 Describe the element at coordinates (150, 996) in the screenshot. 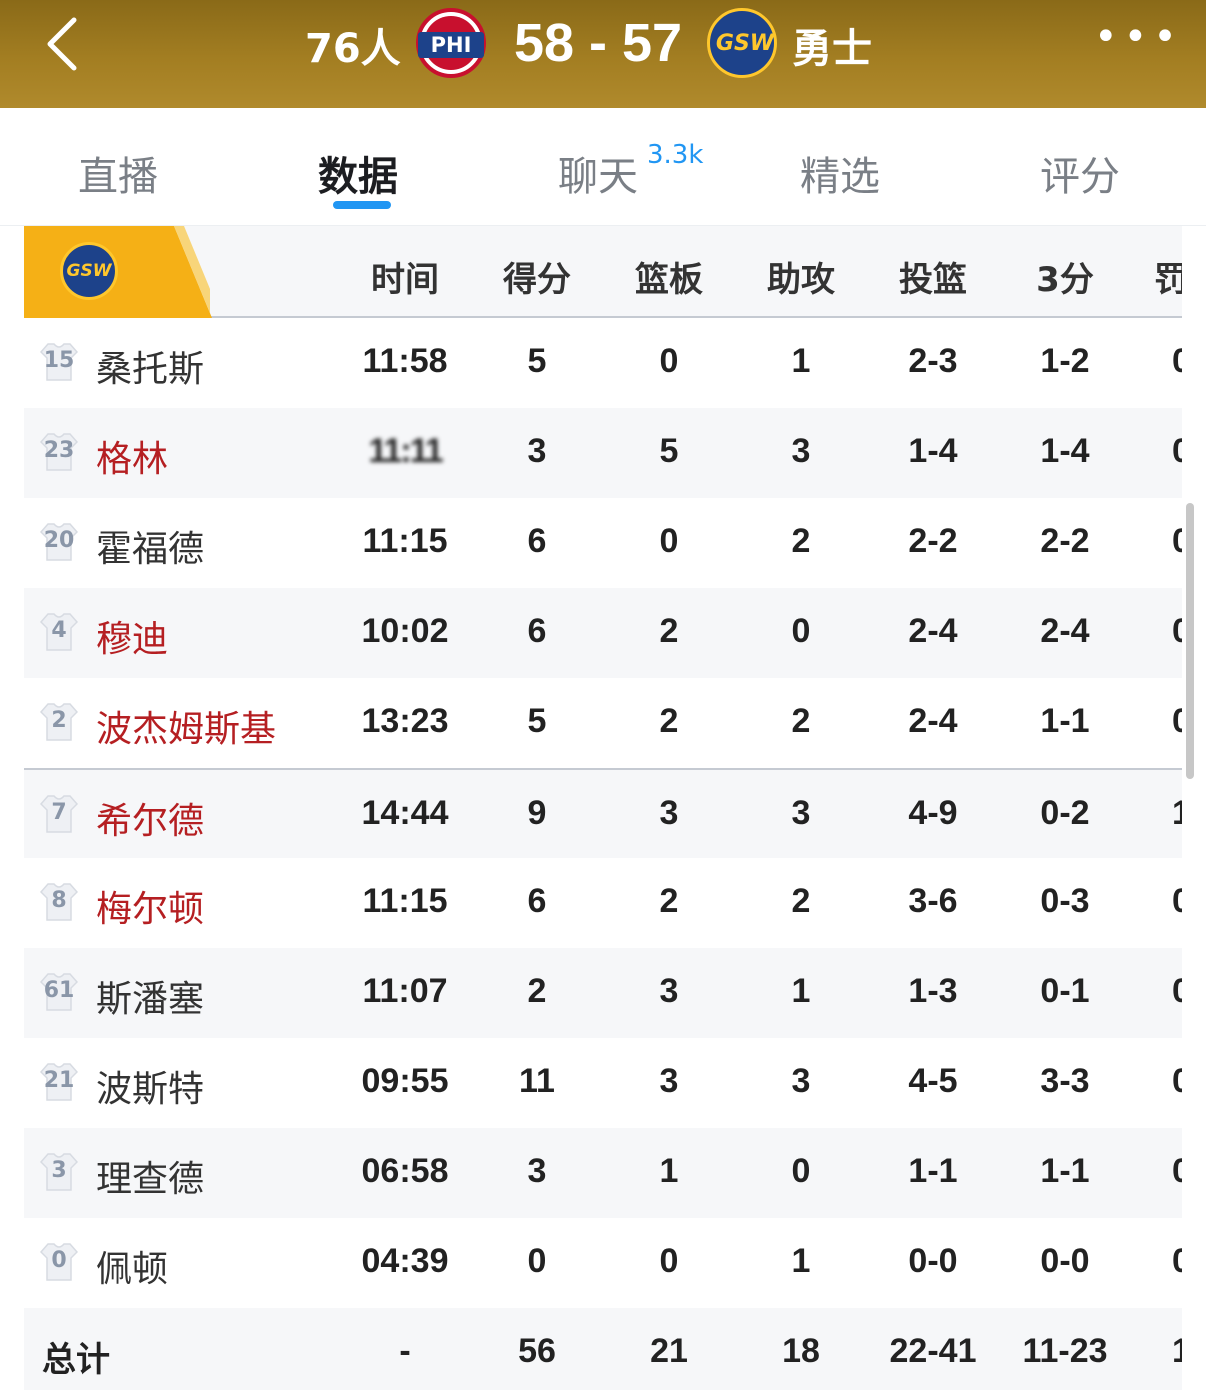

I see `player-name: 斯潘塞` at that location.